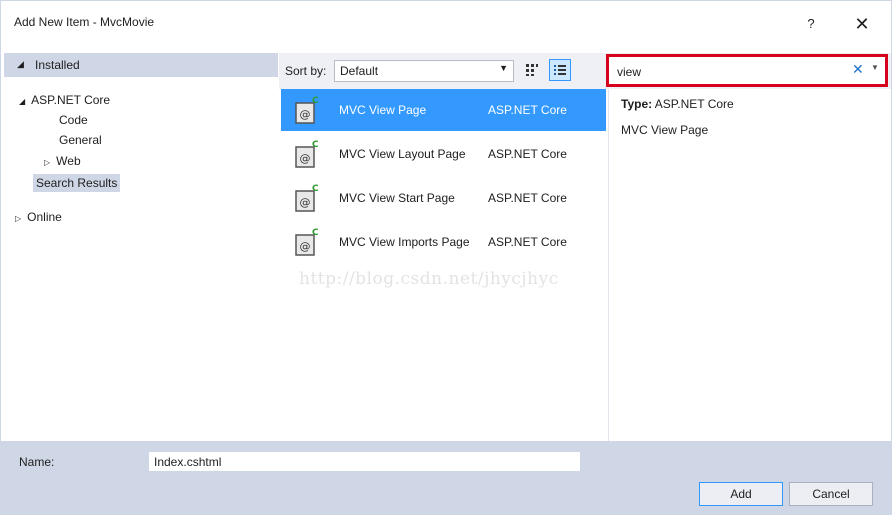 Image resolution: width=892 pixels, height=515 pixels. What do you see at coordinates (364, 461) in the screenshot?
I see `name-field` at bounding box center [364, 461].